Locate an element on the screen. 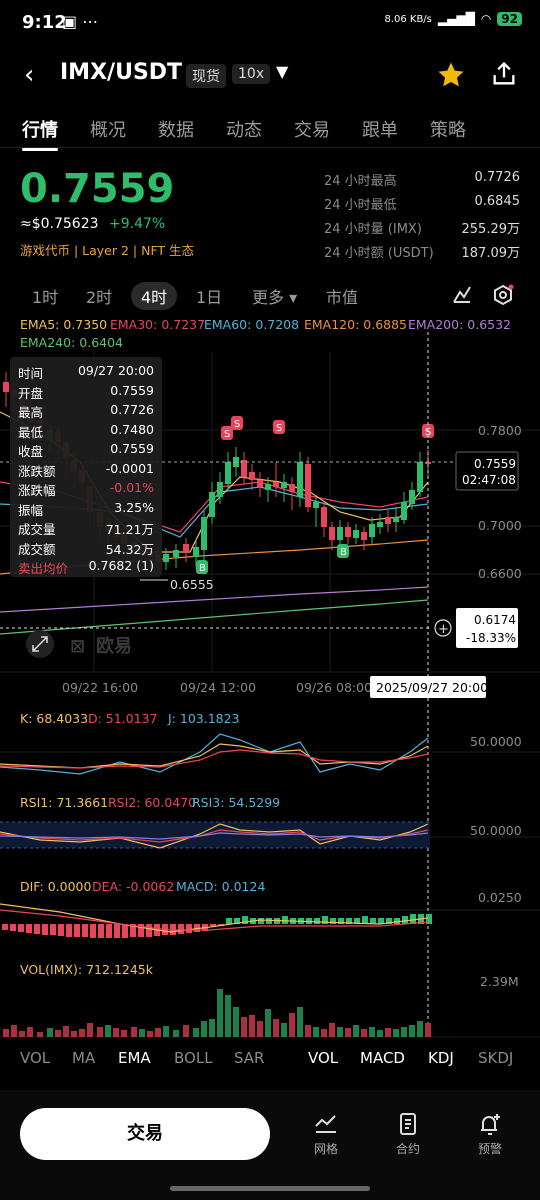 This screenshot has height=1200, width=540. share-icon is located at coordinates (504, 74).